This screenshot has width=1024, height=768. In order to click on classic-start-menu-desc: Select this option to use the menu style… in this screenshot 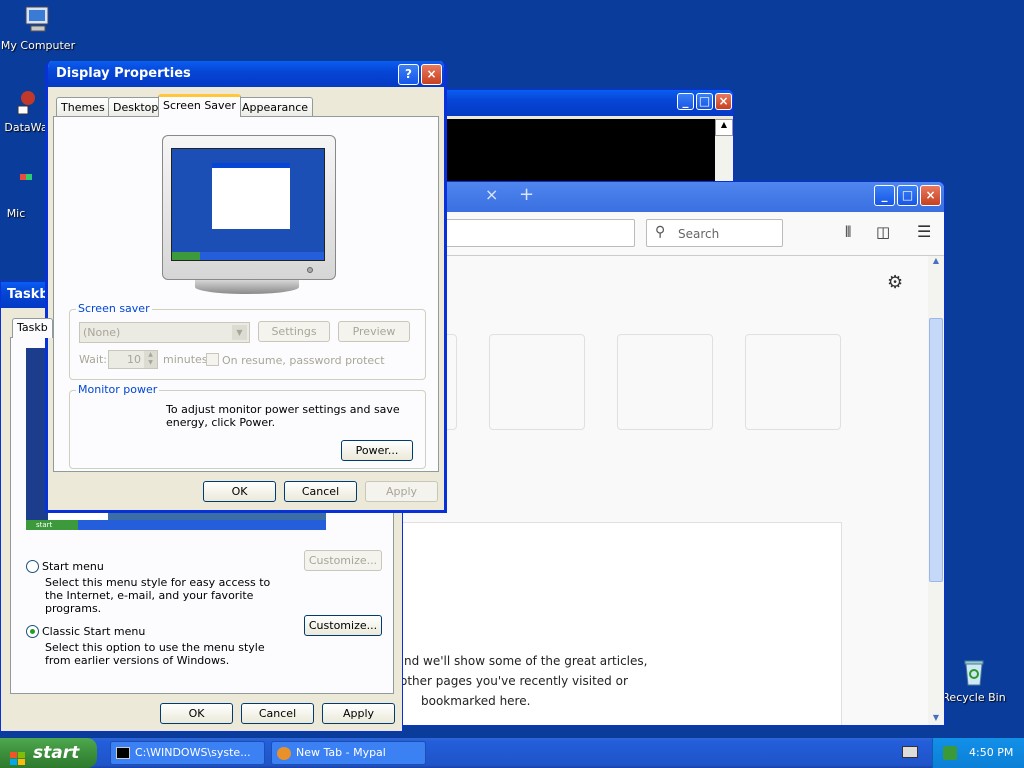, I will do `click(155, 654)`.